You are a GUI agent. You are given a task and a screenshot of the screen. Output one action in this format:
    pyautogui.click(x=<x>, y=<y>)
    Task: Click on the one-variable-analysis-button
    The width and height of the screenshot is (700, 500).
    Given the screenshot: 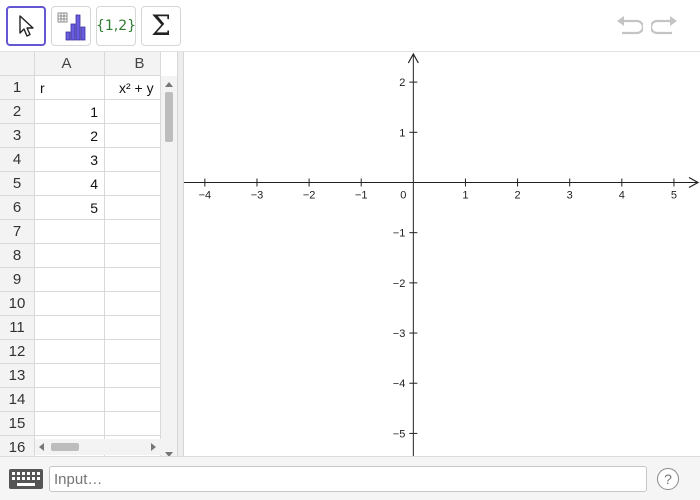 What is the action you would take?
    pyautogui.click(x=71, y=26)
    